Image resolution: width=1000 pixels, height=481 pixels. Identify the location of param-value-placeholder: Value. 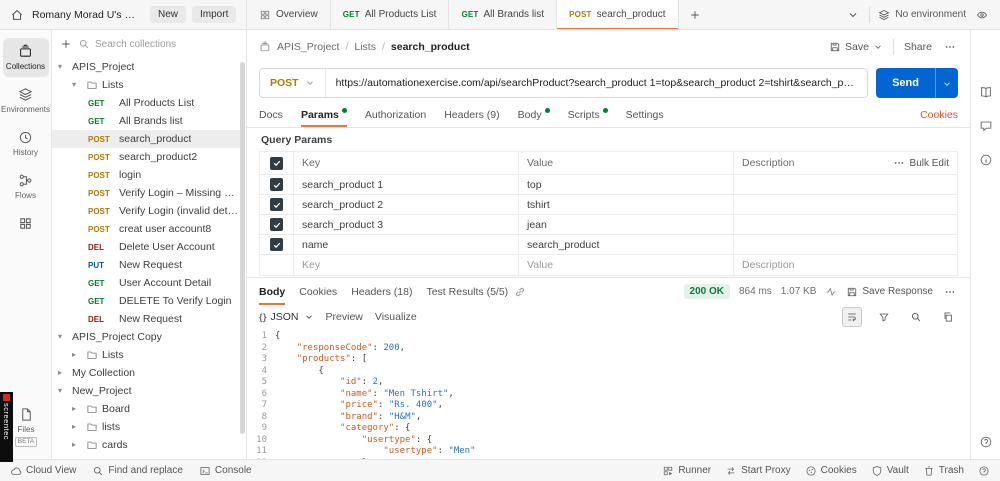
(626, 265).